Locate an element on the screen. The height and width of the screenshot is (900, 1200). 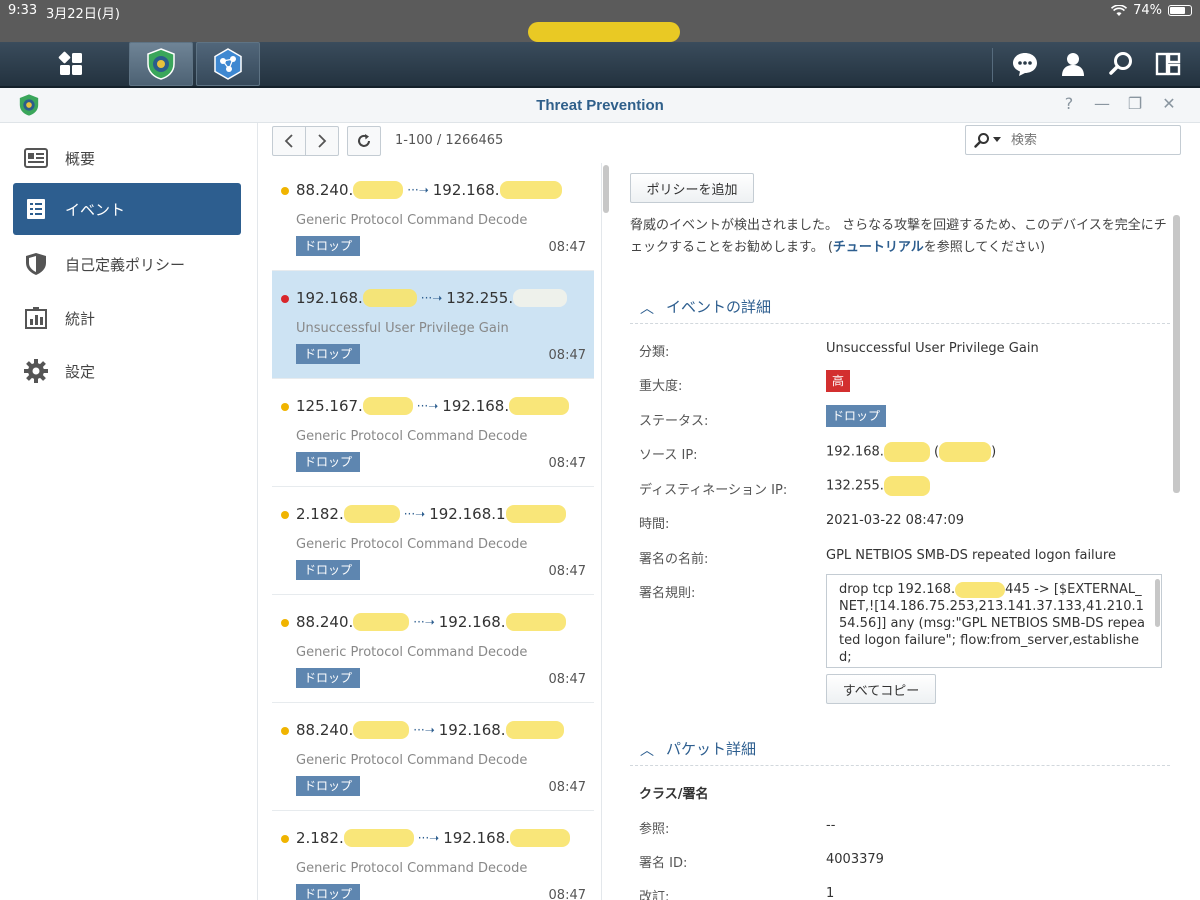
status-date: 3月22日(月) is located at coordinates (83, 14).